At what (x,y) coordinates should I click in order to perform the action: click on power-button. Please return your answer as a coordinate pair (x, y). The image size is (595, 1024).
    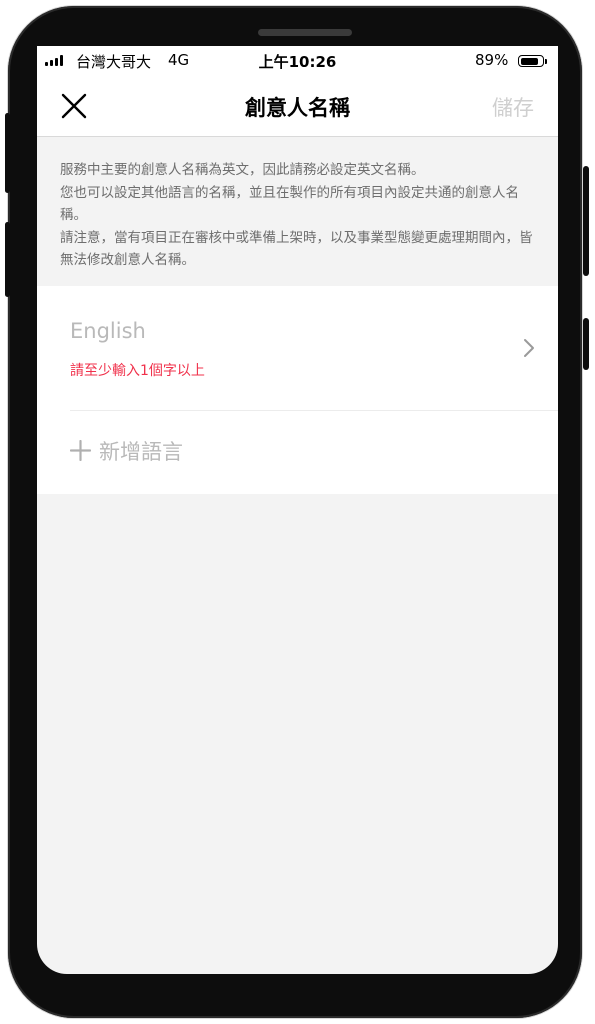
    Looking at the image, I should click on (586, 221).